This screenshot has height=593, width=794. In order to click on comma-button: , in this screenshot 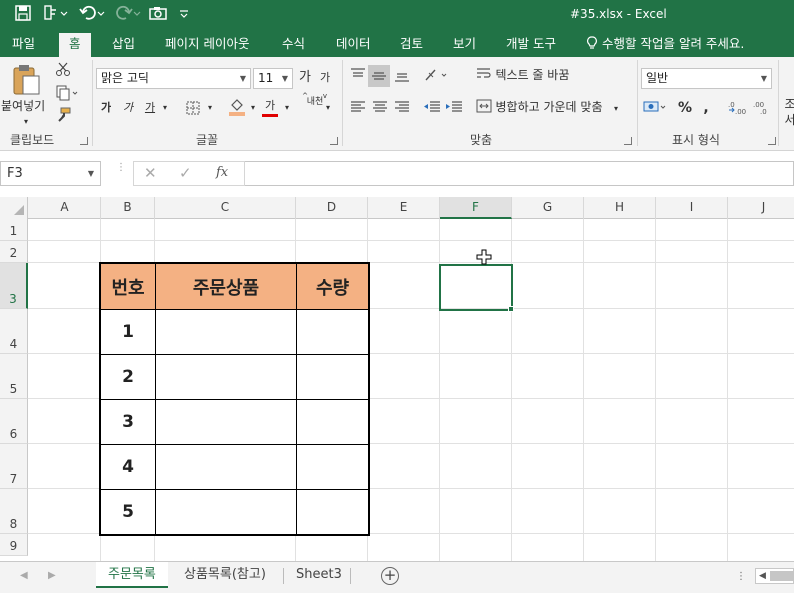, I will do `click(706, 108)`.